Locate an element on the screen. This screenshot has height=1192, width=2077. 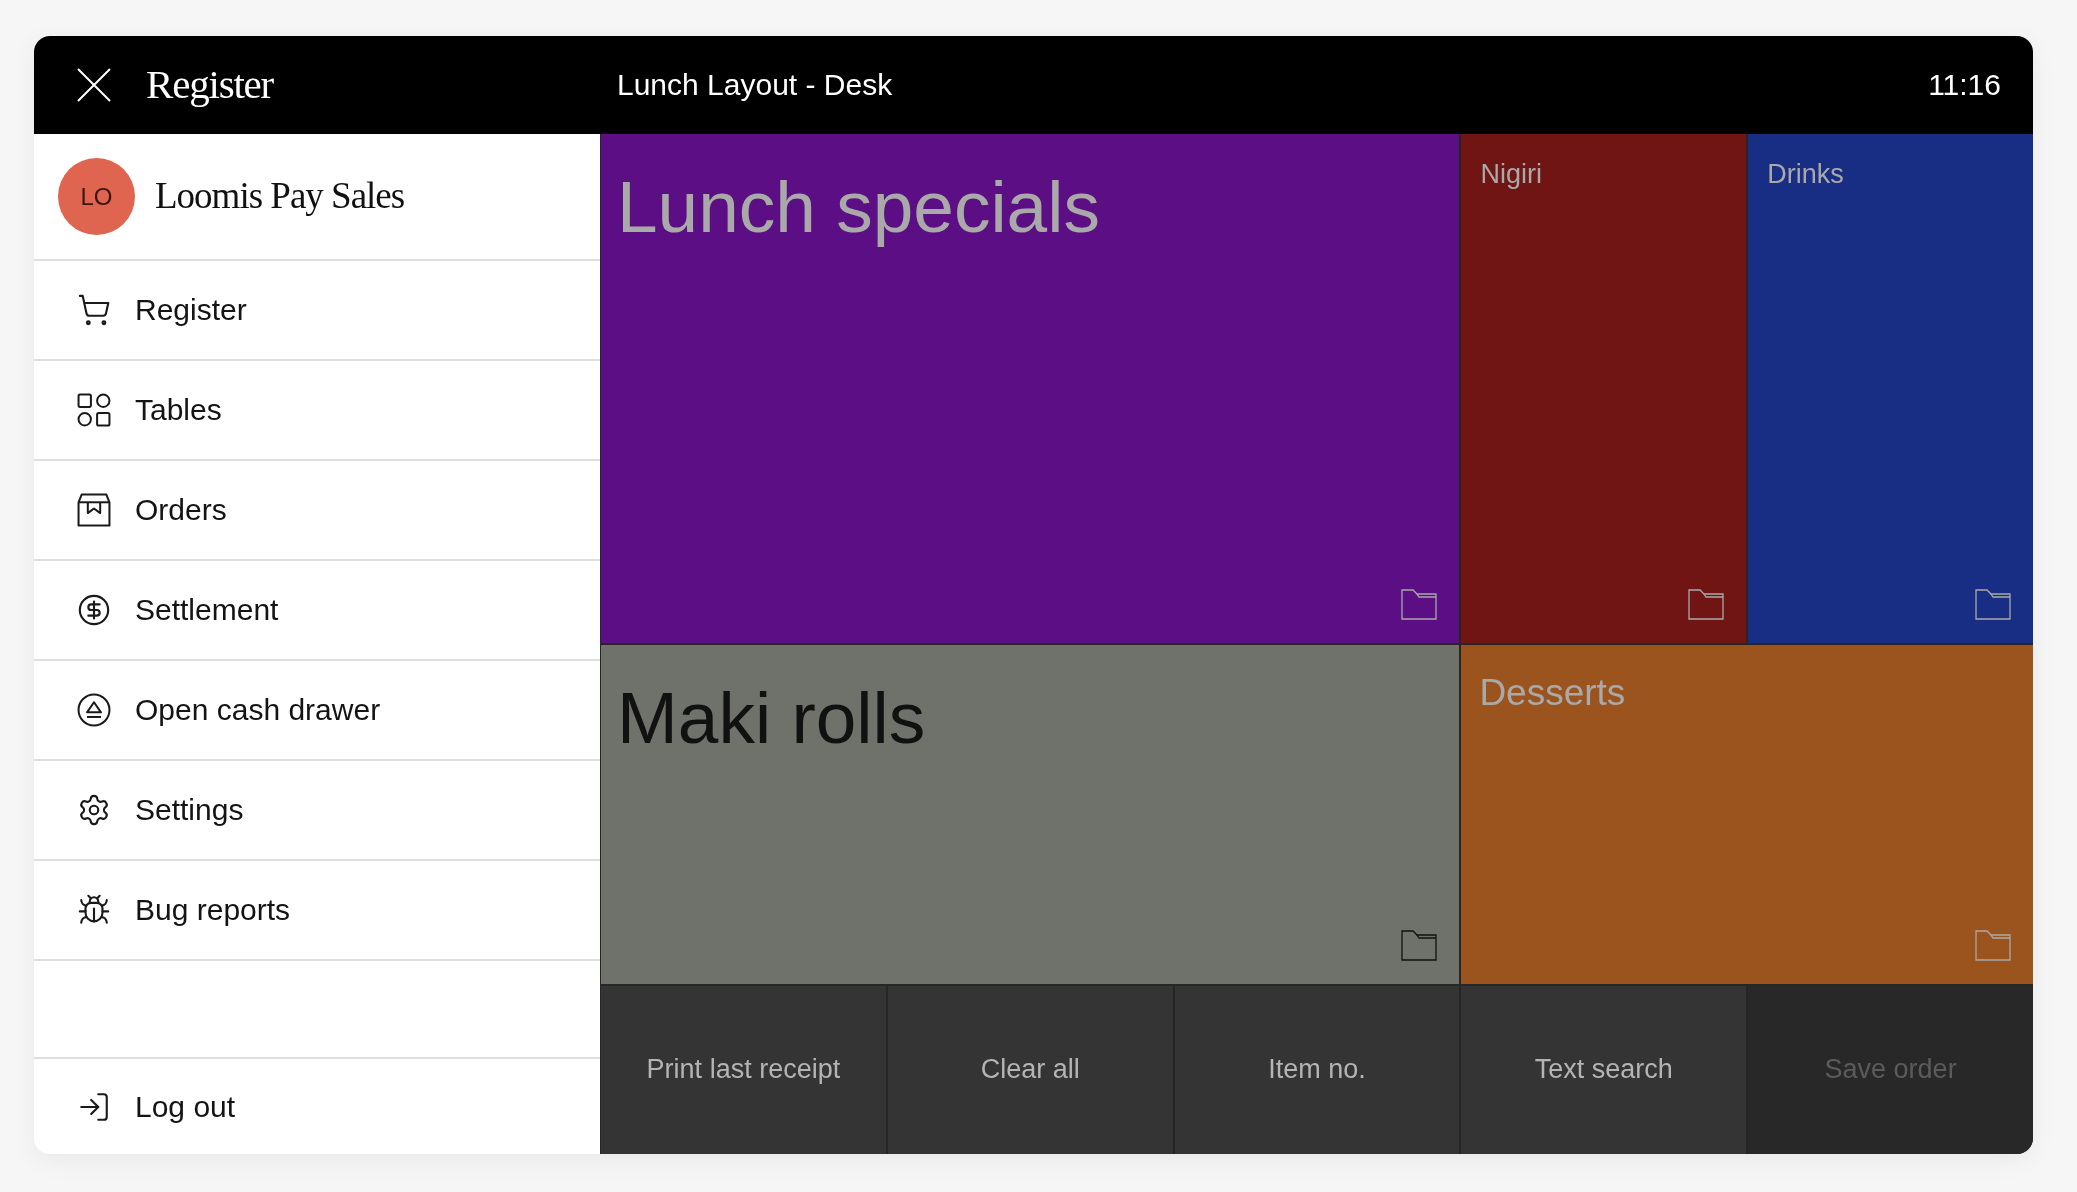
category-tile: Drinks is located at coordinates (1890, 388).